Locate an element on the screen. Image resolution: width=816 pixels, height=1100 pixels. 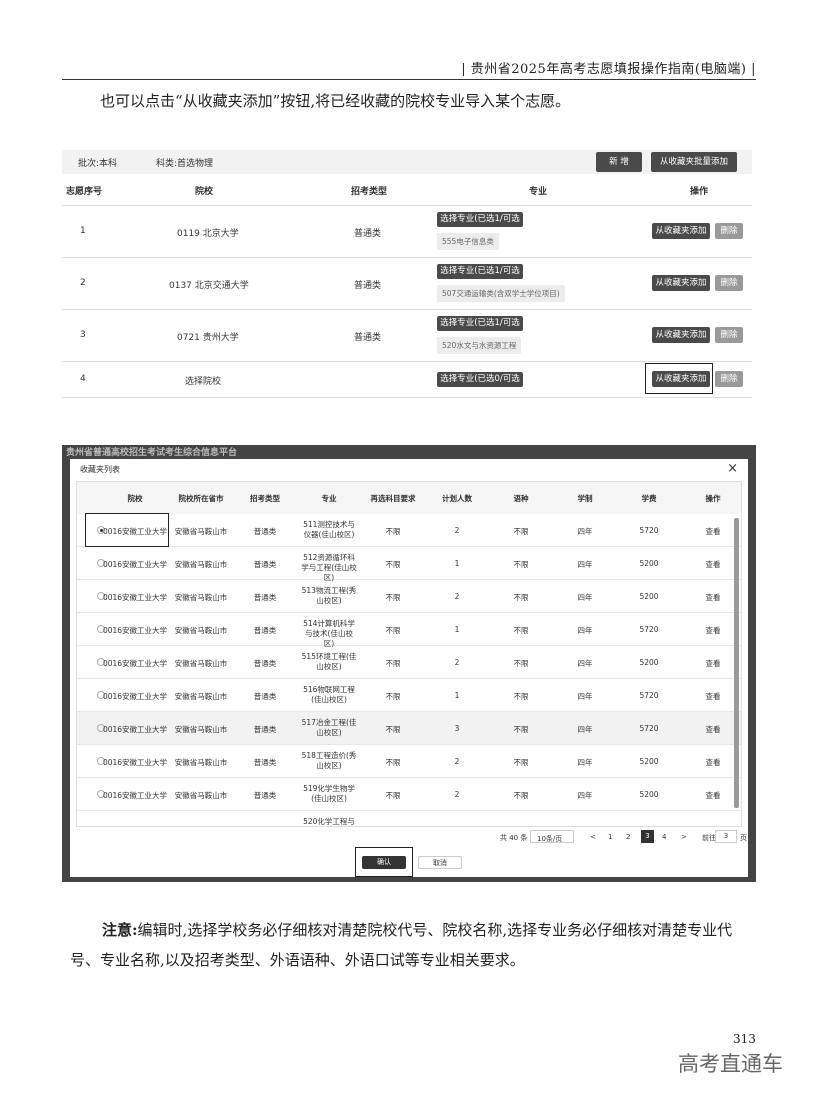
cell-major: 517冶金工程(佳山校区) is located at coordinates (329, 727).